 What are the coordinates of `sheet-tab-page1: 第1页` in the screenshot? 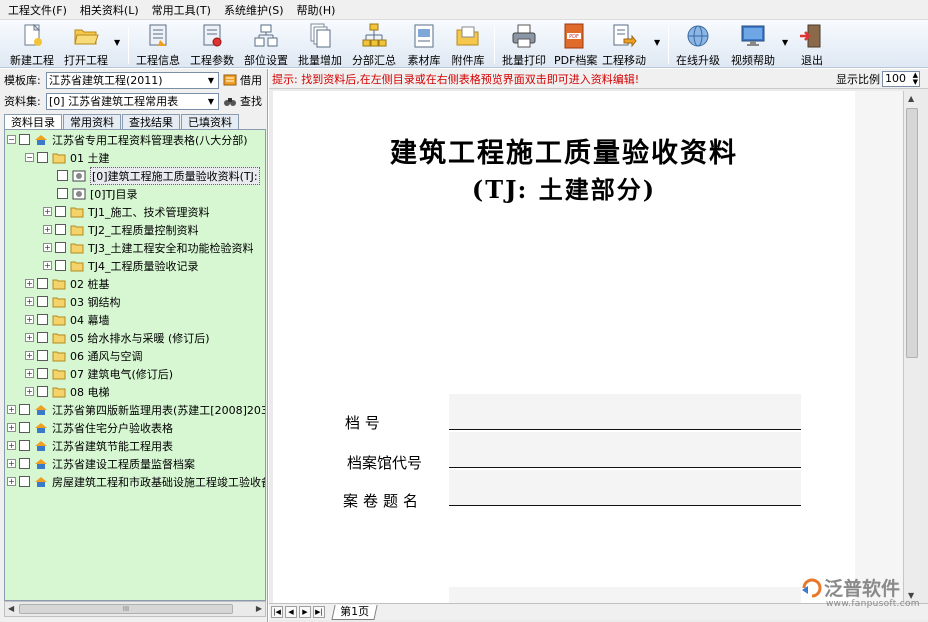 It's located at (354, 612).